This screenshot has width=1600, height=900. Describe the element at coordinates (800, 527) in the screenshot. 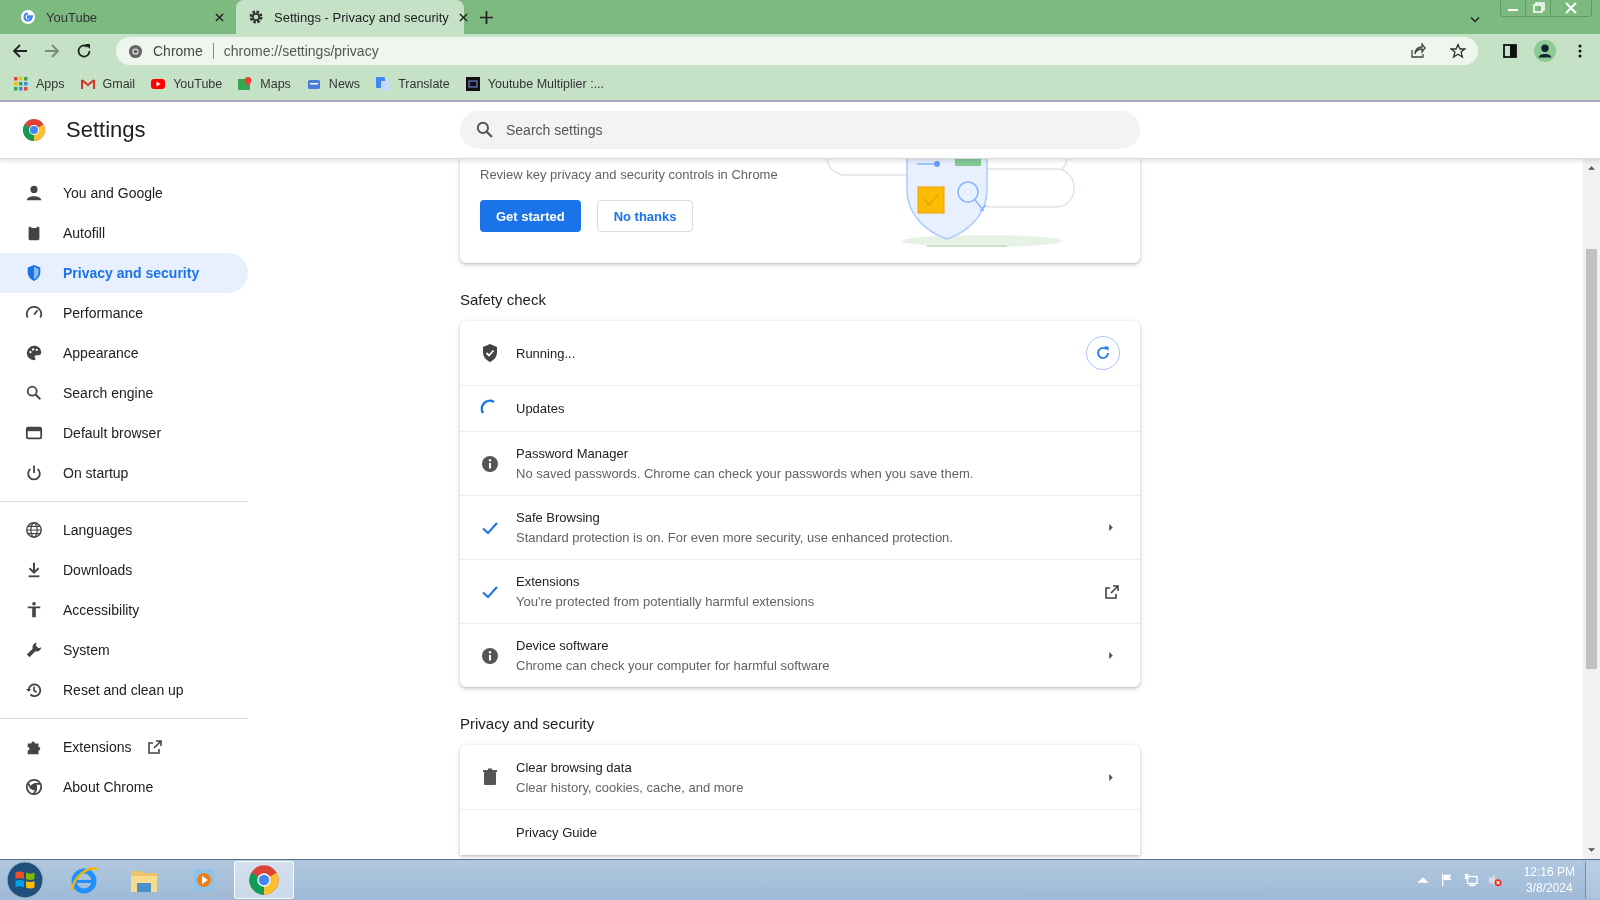

I see `list-row: Safe Browsing Standard protection is on. For even more security, use enhanced protection.` at that location.